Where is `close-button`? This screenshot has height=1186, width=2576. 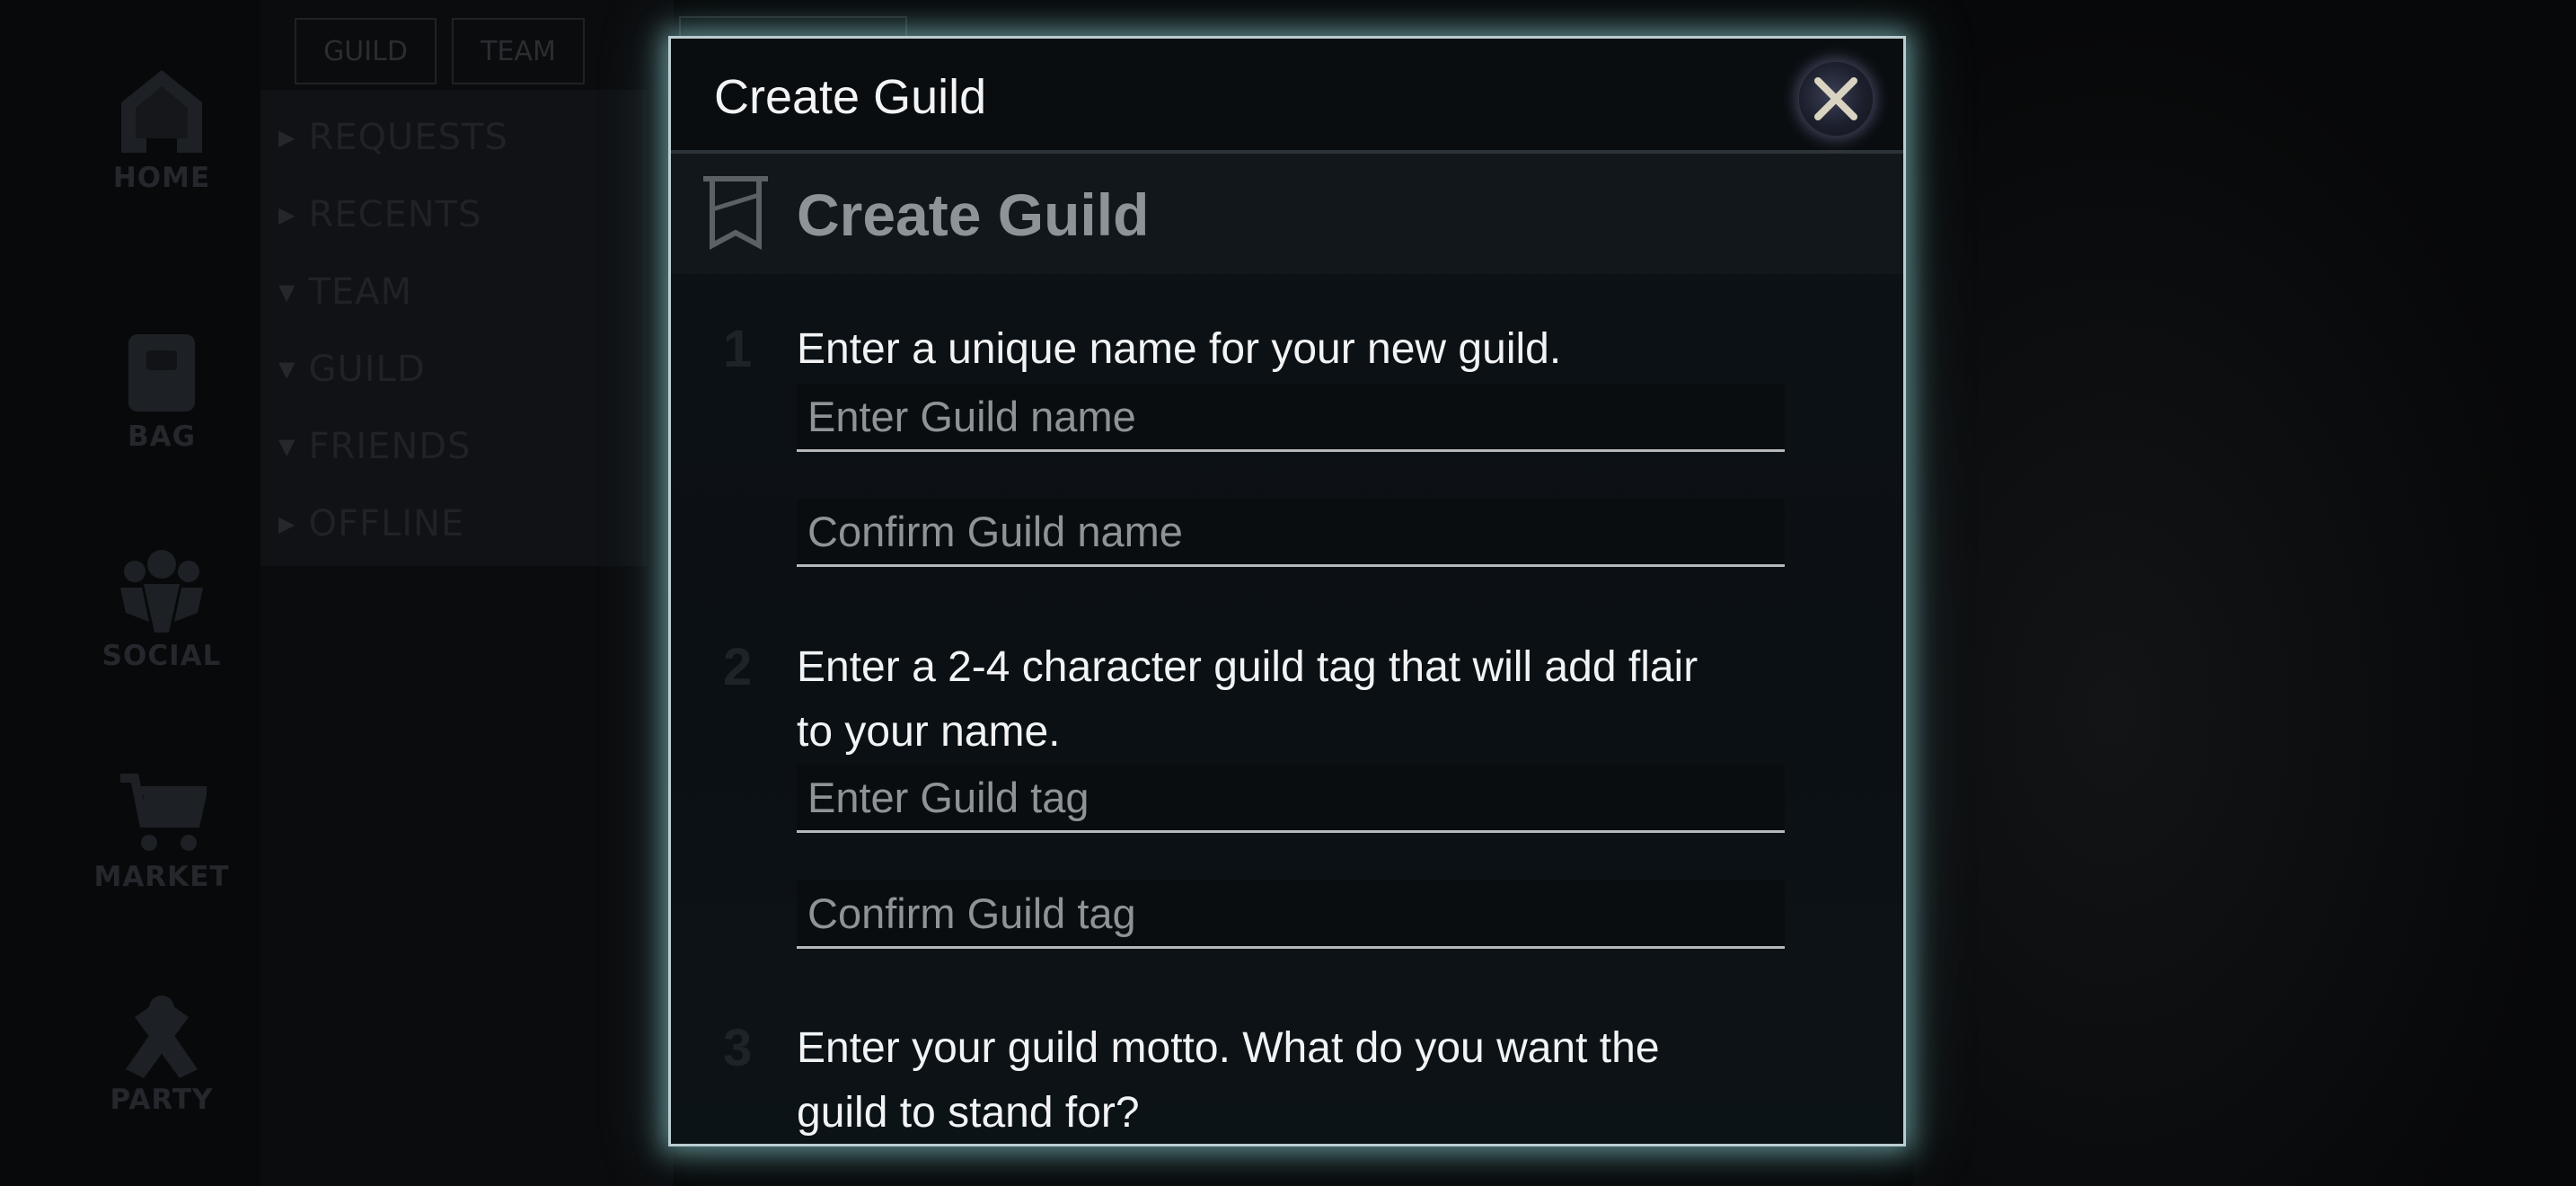 close-button is located at coordinates (1836, 99).